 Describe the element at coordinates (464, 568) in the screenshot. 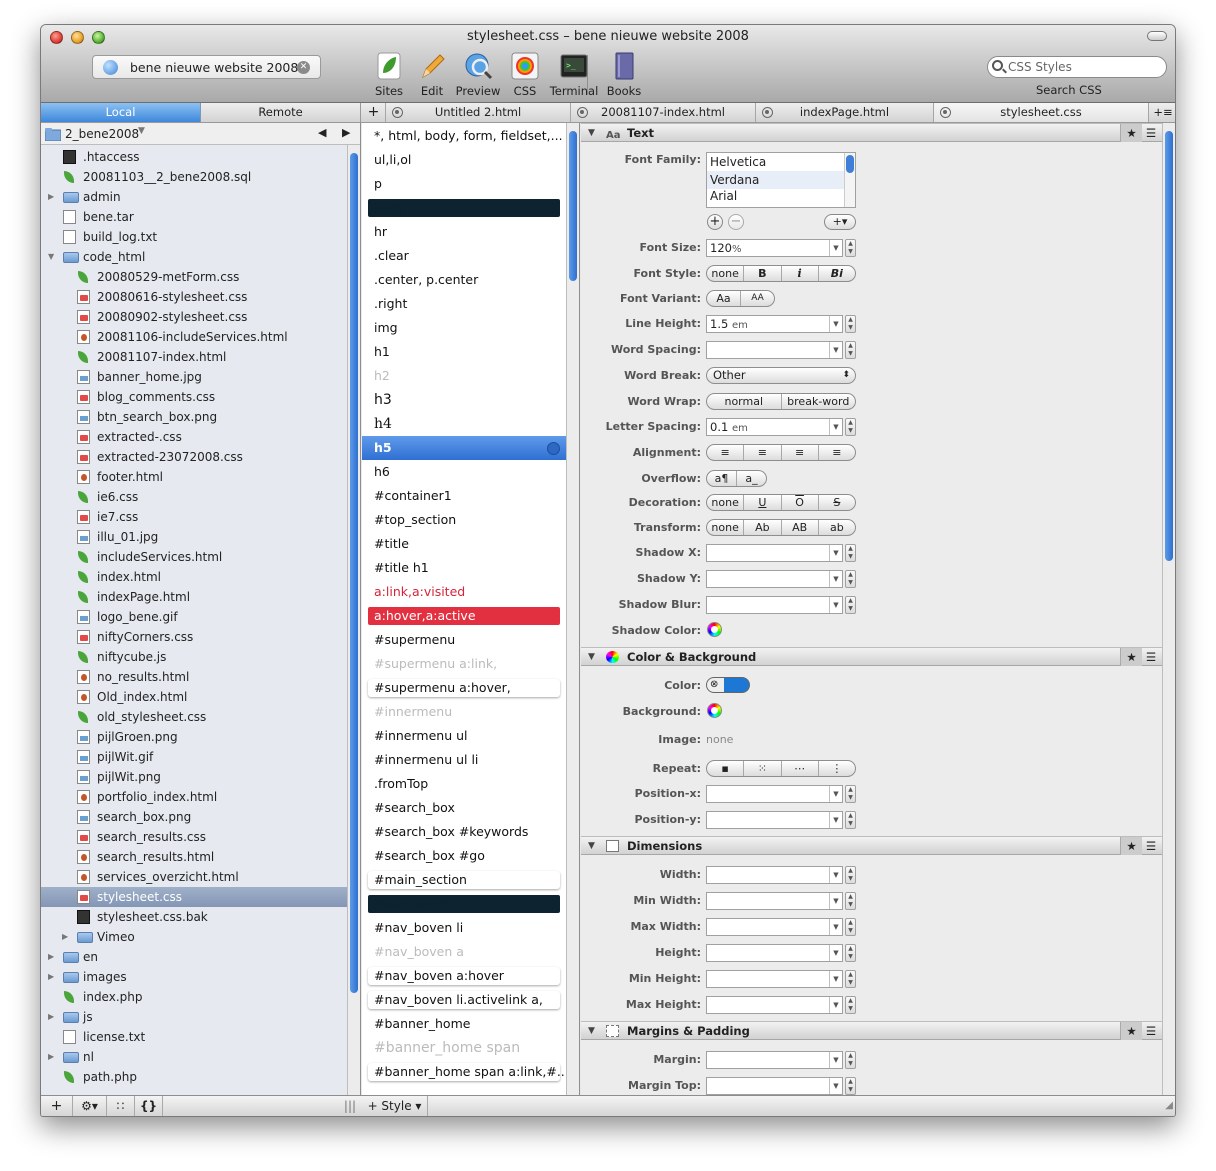

I see `selector-item: #title h1` at that location.